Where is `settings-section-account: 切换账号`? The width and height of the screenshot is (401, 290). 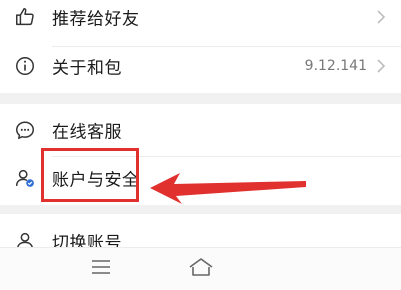 settings-section-account: 切换账号 is located at coordinates (200, 230).